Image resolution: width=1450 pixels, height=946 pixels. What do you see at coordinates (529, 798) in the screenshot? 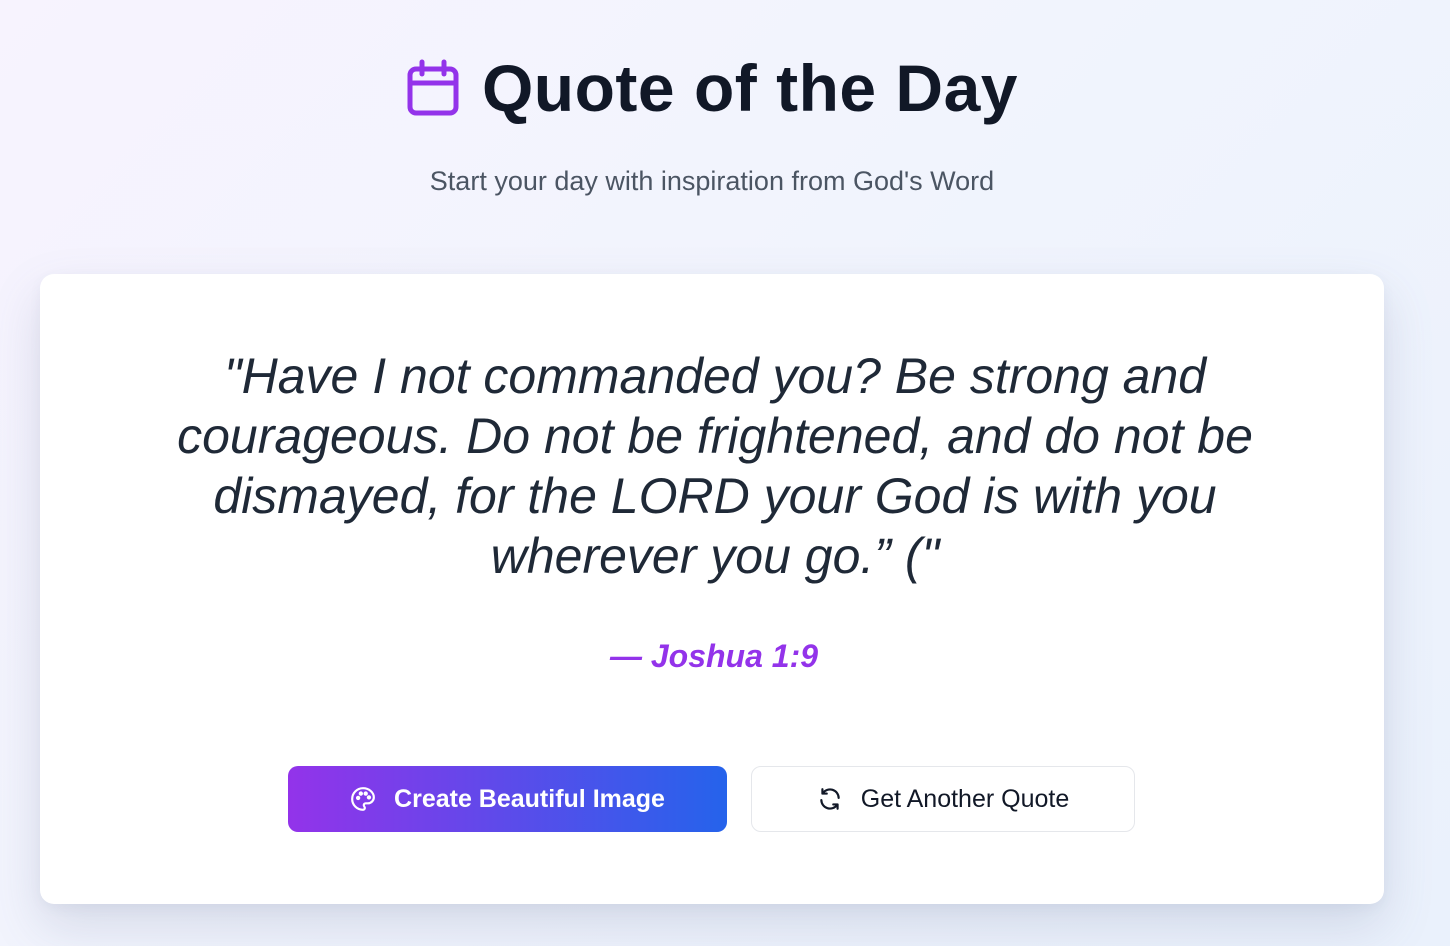
I see `create-image-label: Create Beautiful Image` at bounding box center [529, 798].